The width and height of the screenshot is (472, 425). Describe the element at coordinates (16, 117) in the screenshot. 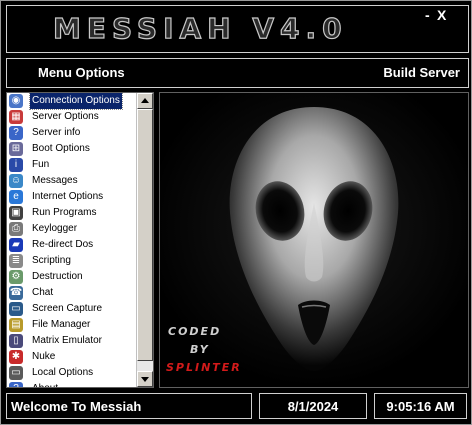

I see `server-options-icon: ▦` at that location.